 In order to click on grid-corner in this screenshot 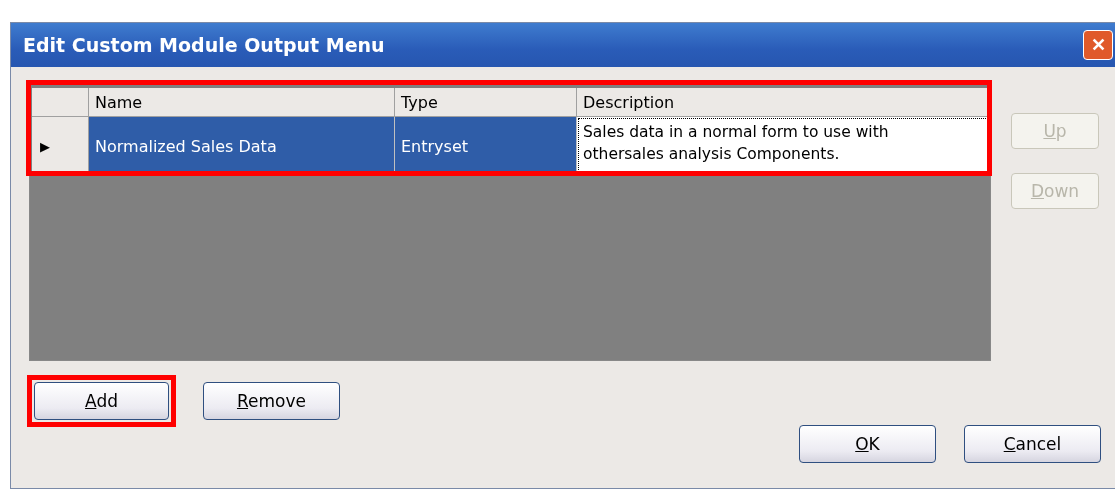, I will do `click(60, 102)`.